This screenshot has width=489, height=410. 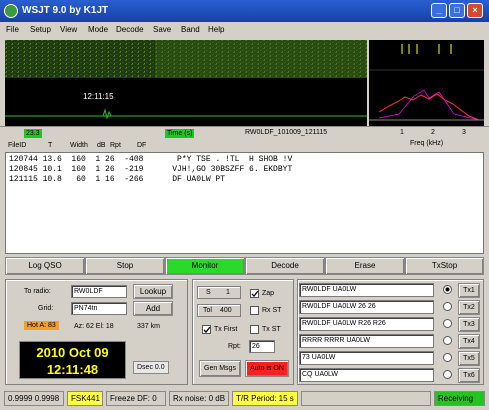 What do you see at coordinates (366, 375) in the screenshot?
I see `tx-message-input: CQ UA0LW` at bounding box center [366, 375].